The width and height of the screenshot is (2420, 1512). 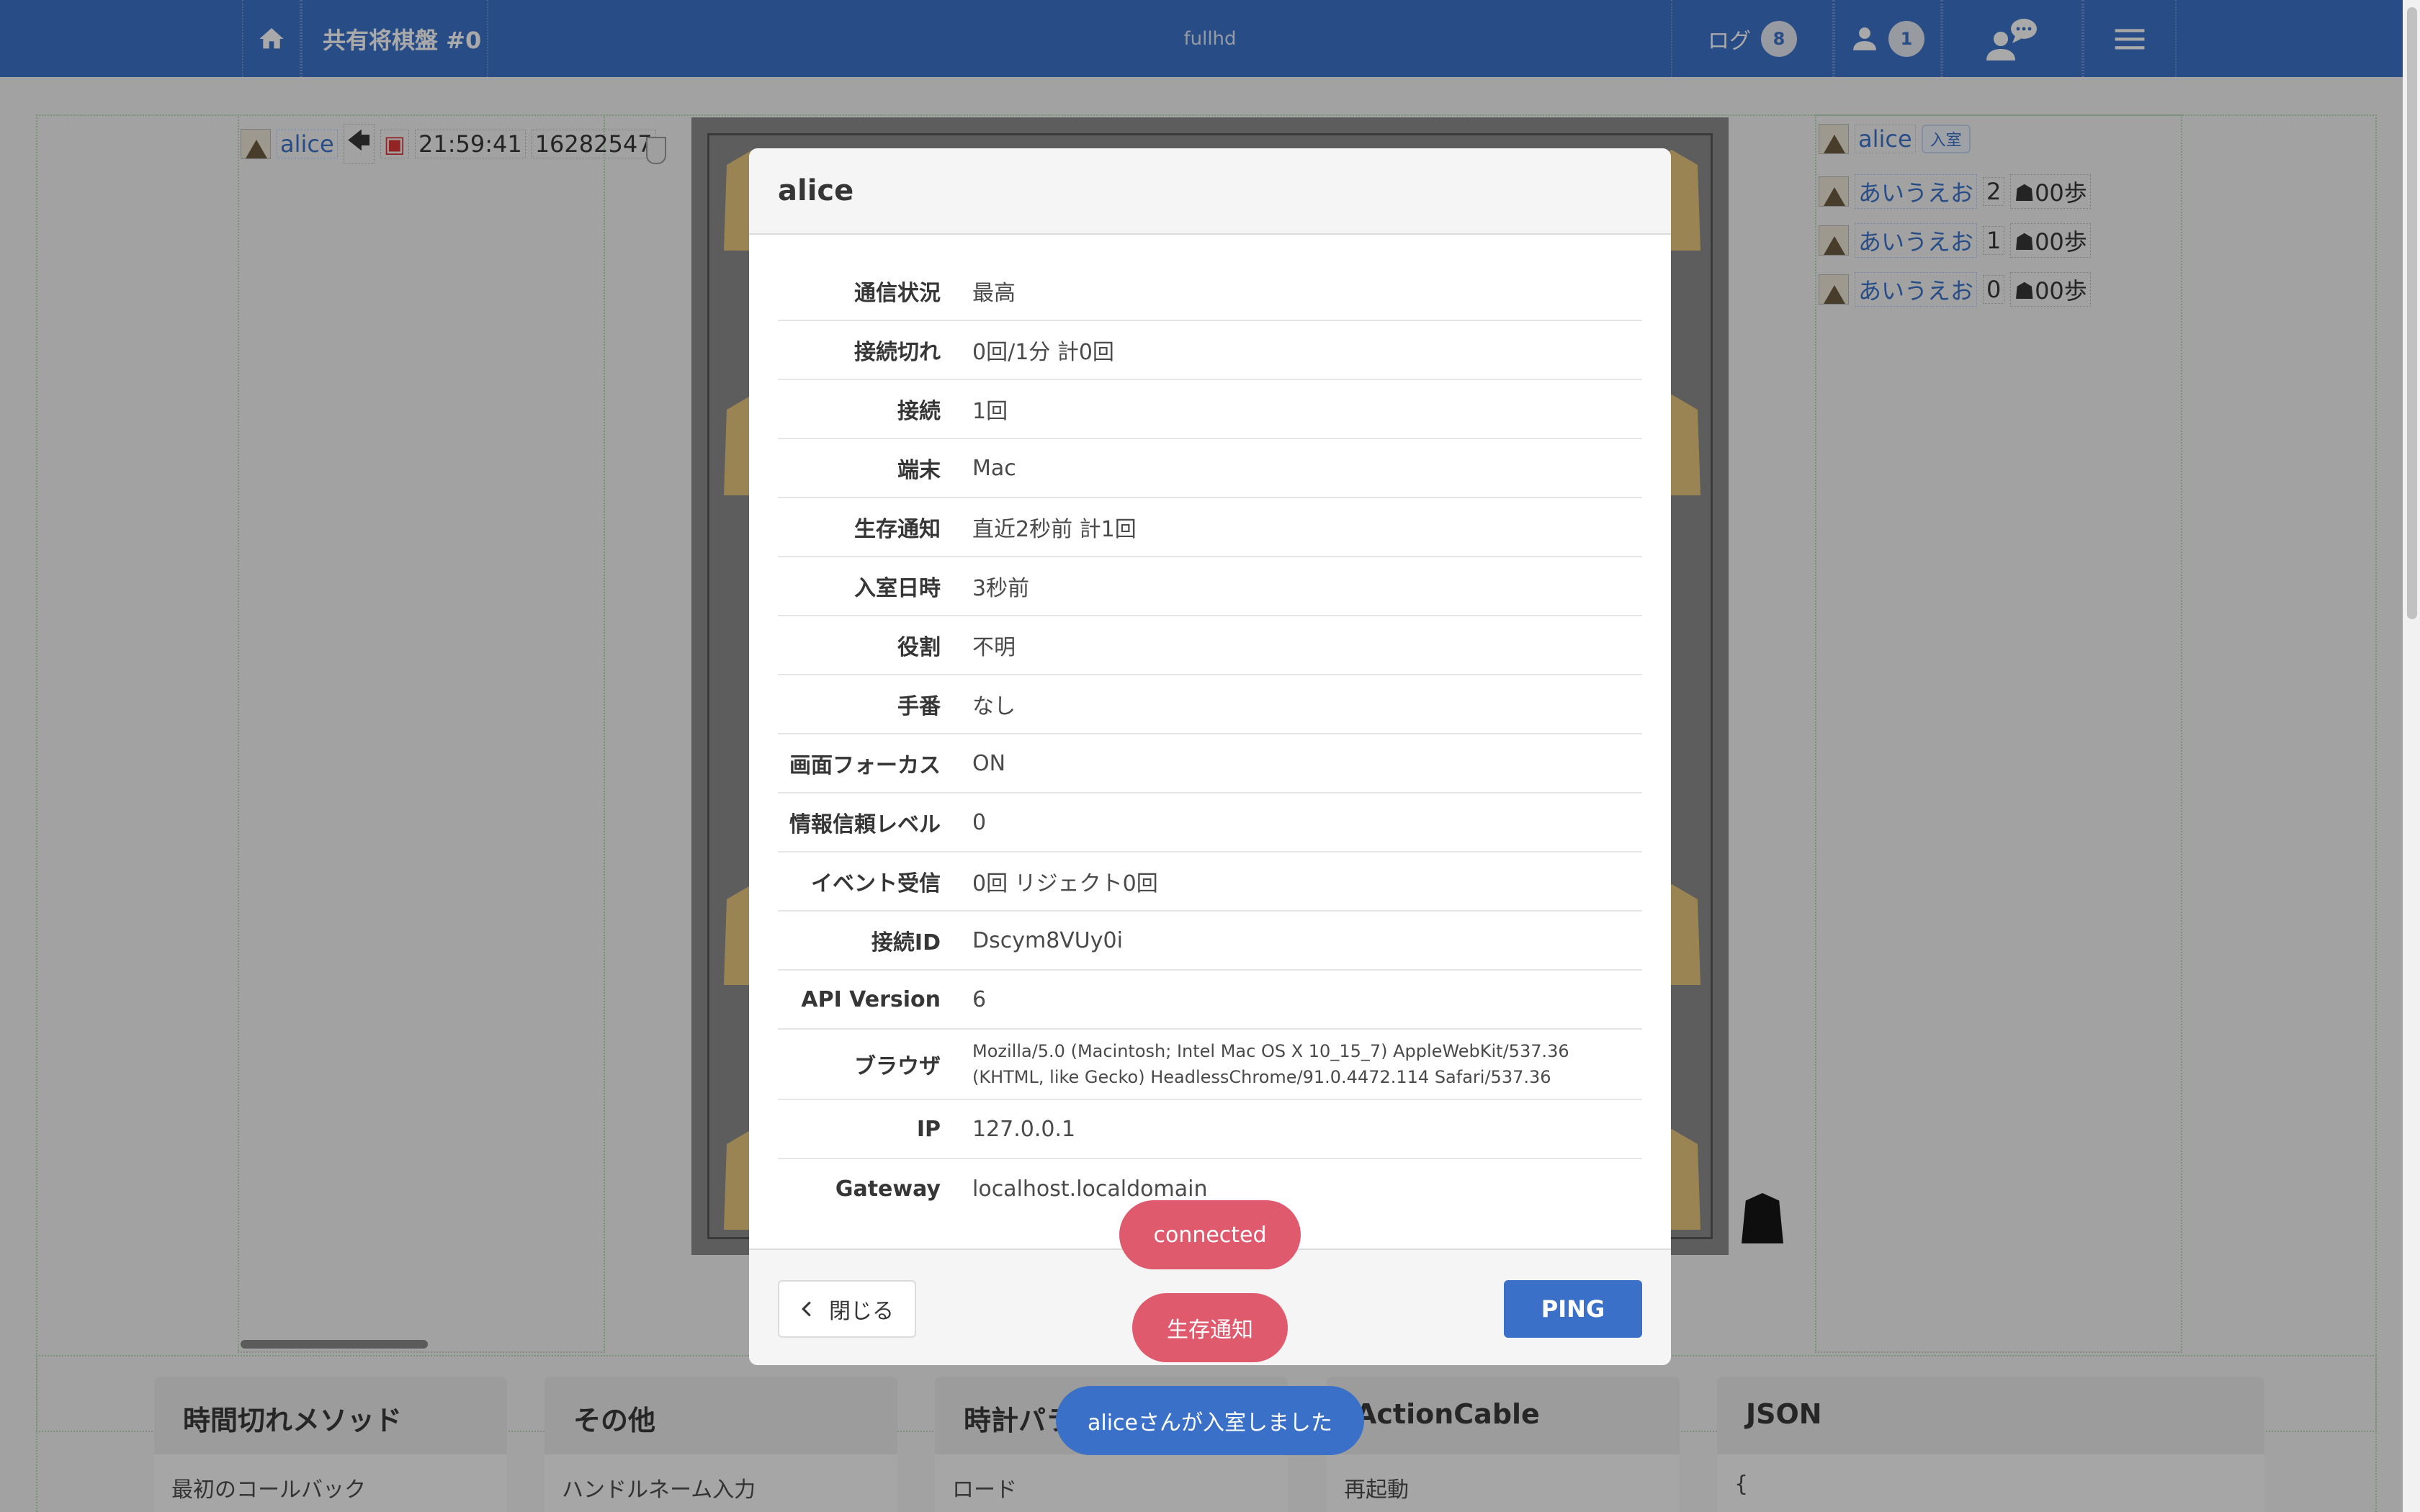 I want to click on info-value: 0回/1分 計0回, so click(x=1043, y=352).